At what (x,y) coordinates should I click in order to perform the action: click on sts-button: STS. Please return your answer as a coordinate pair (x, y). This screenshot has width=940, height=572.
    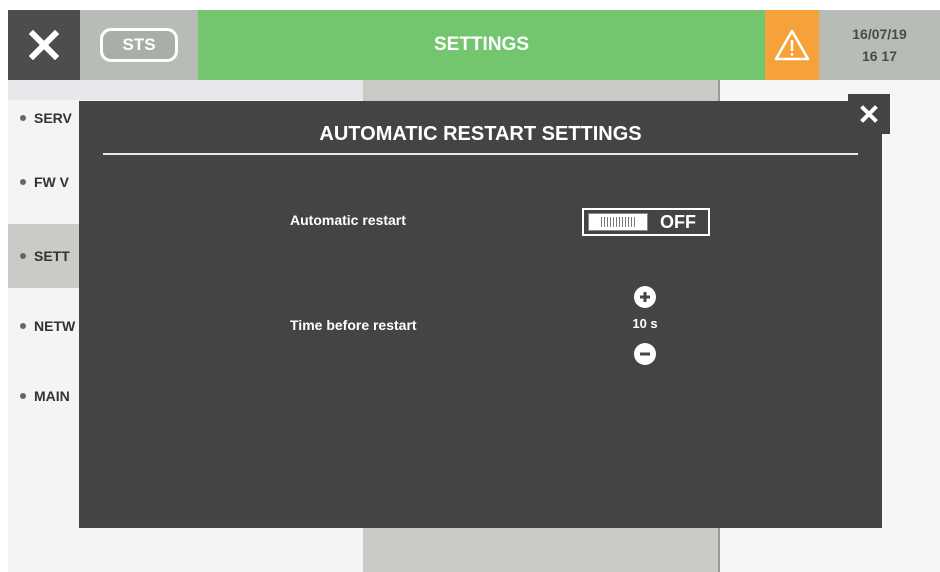
    Looking at the image, I should click on (139, 45).